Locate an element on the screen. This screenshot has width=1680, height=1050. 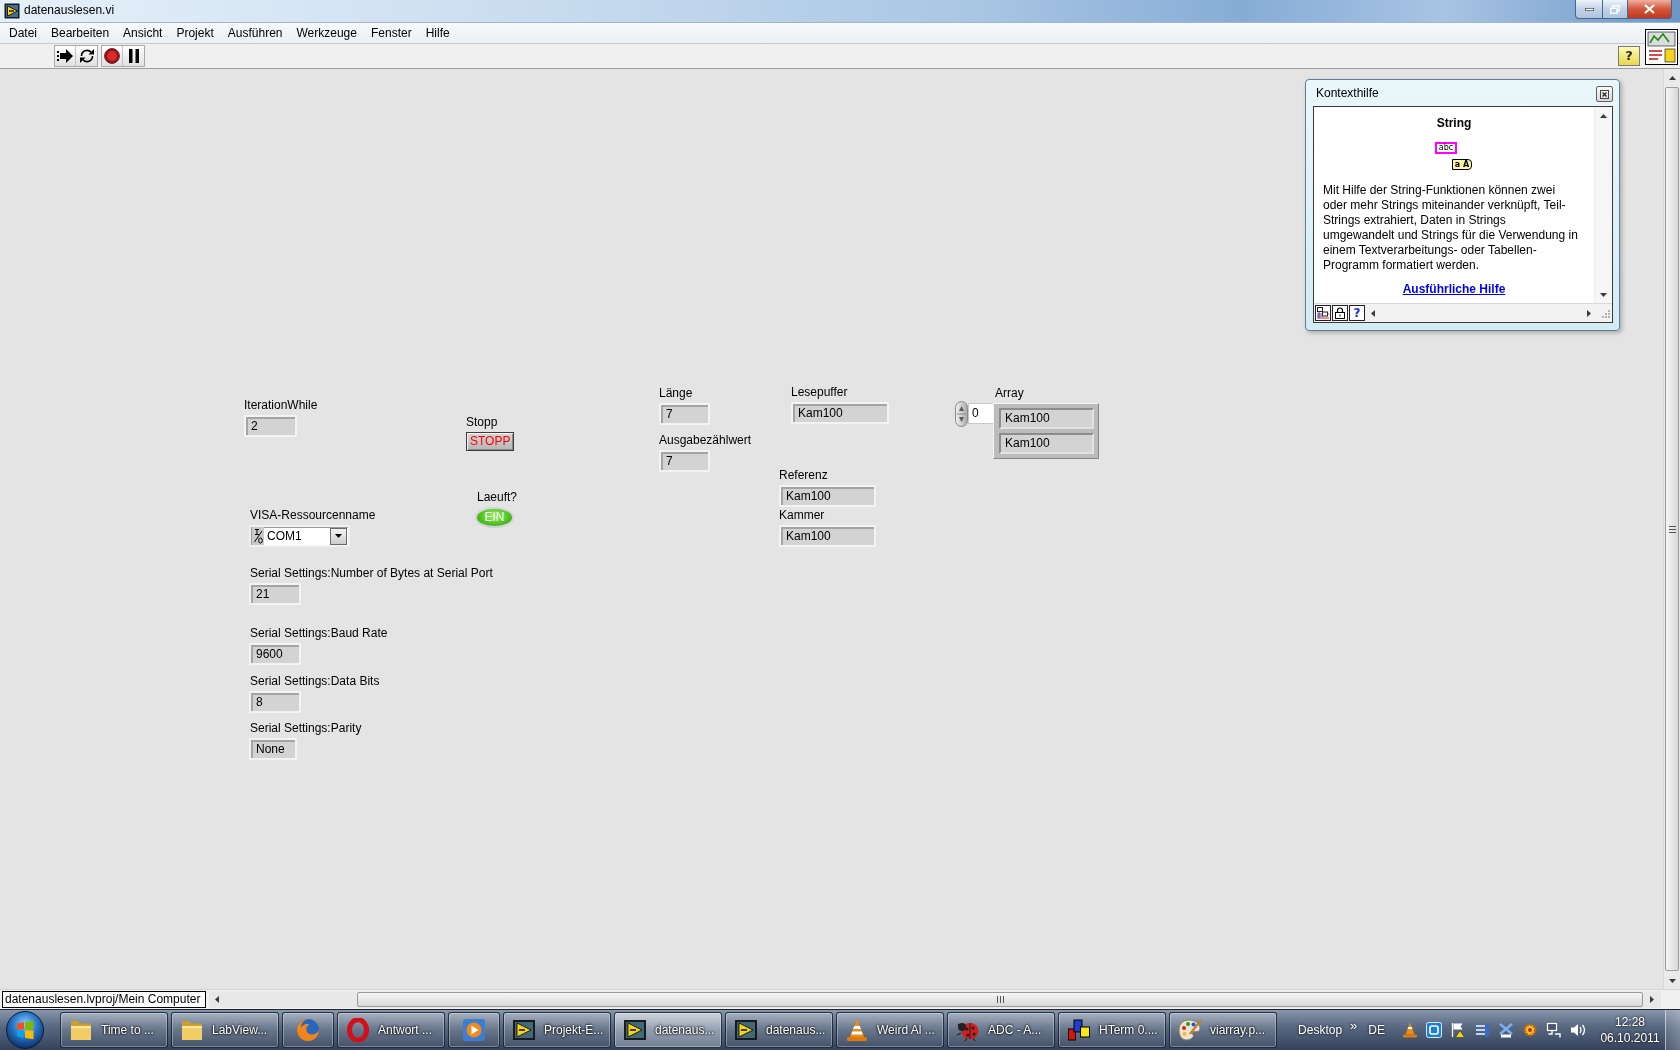
control-label: Länge is located at coordinates (676, 393).